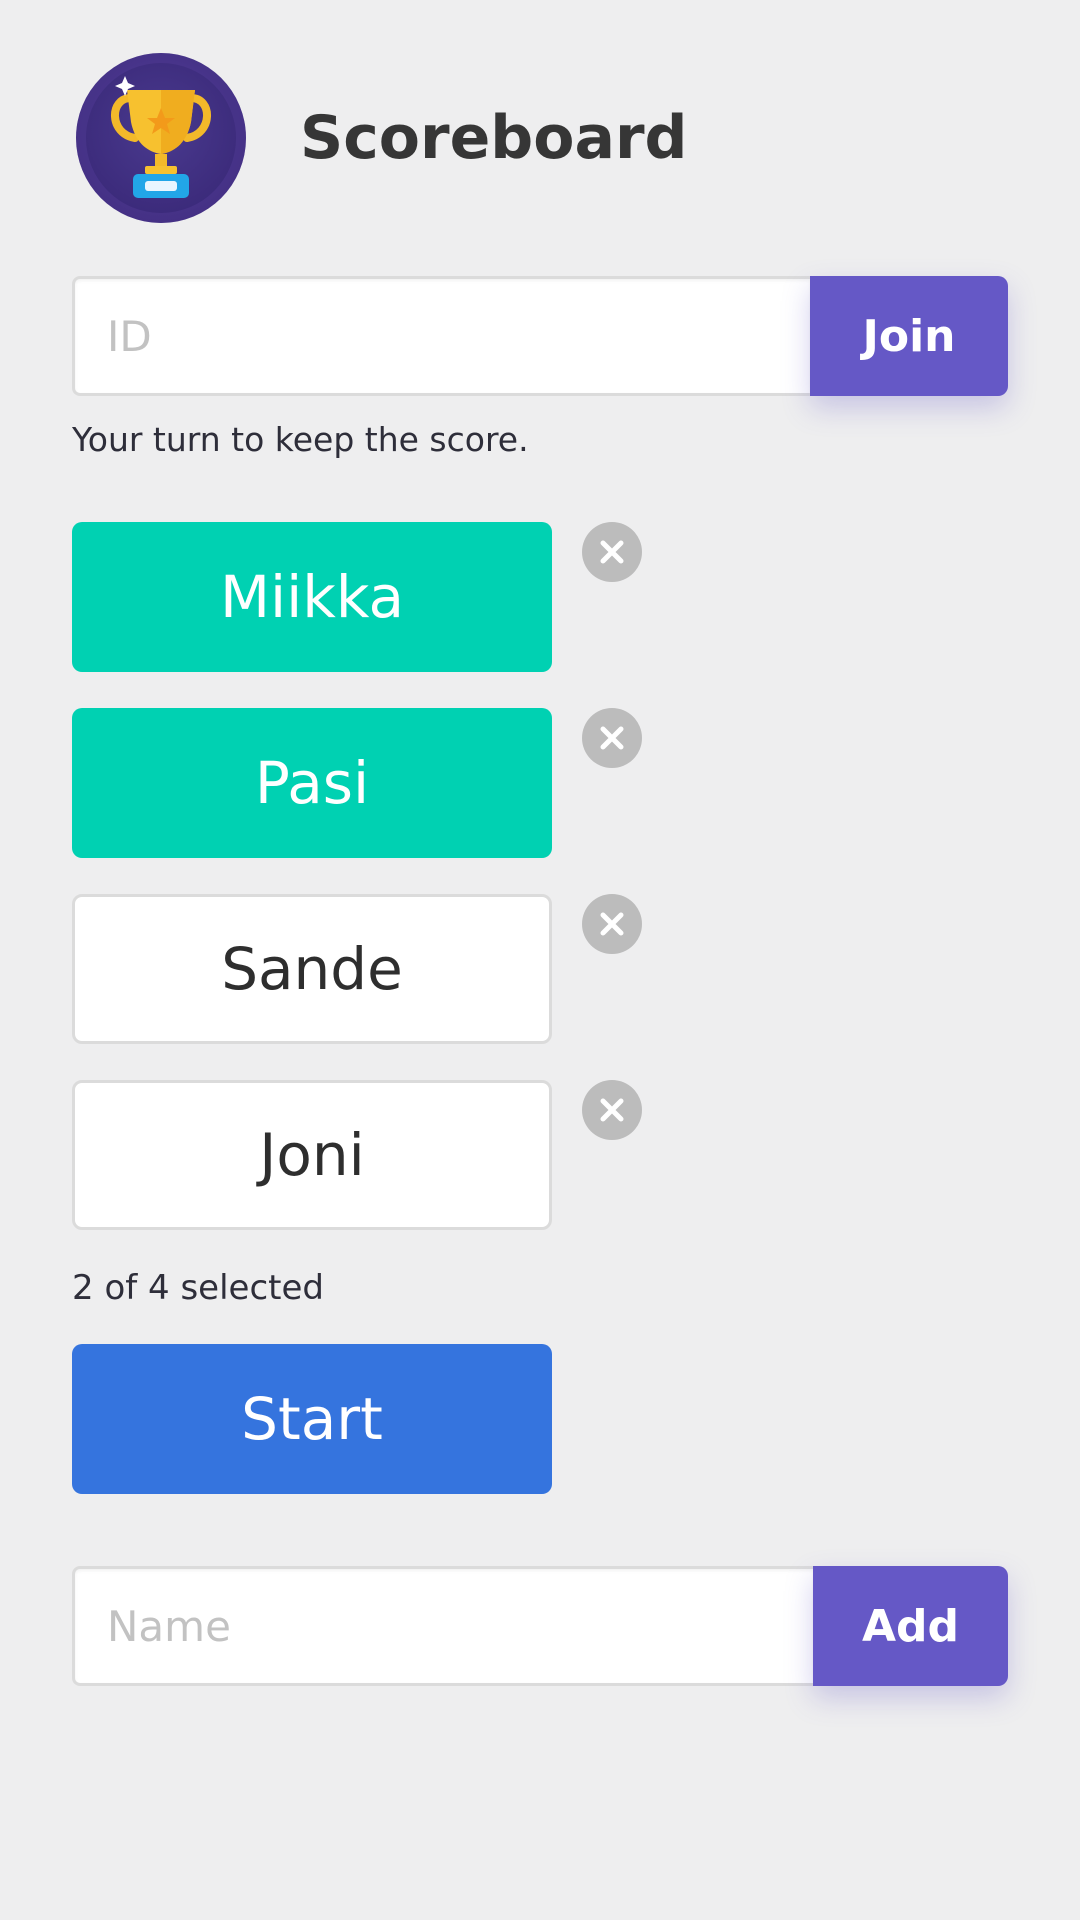 The image size is (1080, 1920). What do you see at coordinates (910, 1626) in the screenshot?
I see `add-button: Add` at bounding box center [910, 1626].